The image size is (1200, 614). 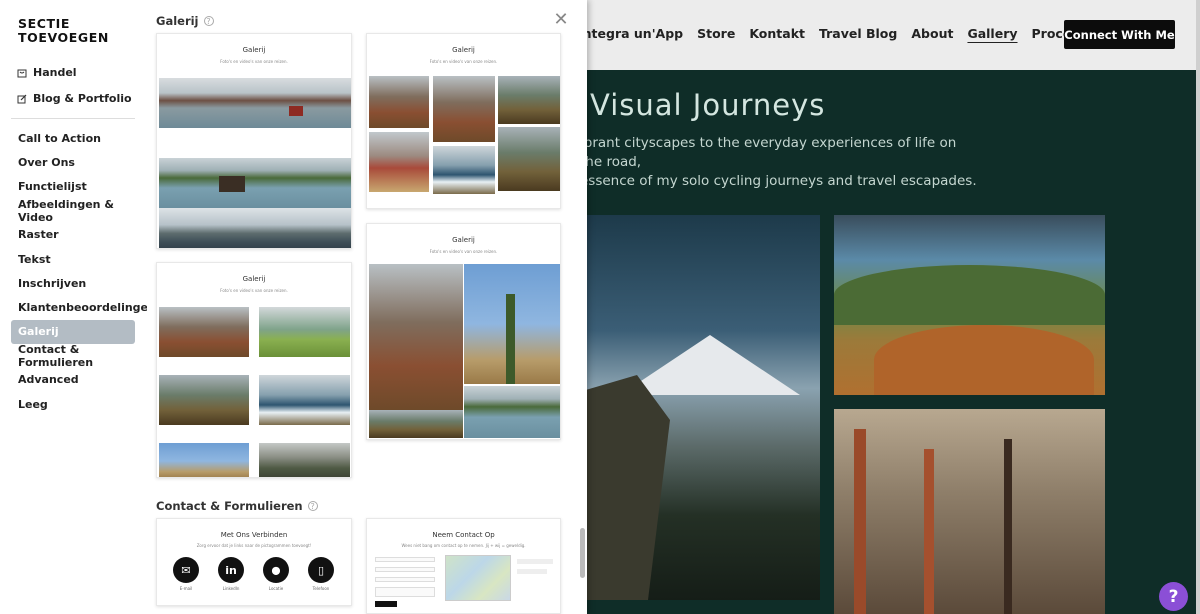 What do you see at coordinates (63, 37) in the screenshot?
I see `panel-title-line: TOEVOEGEN` at bounding box center [63, 37].